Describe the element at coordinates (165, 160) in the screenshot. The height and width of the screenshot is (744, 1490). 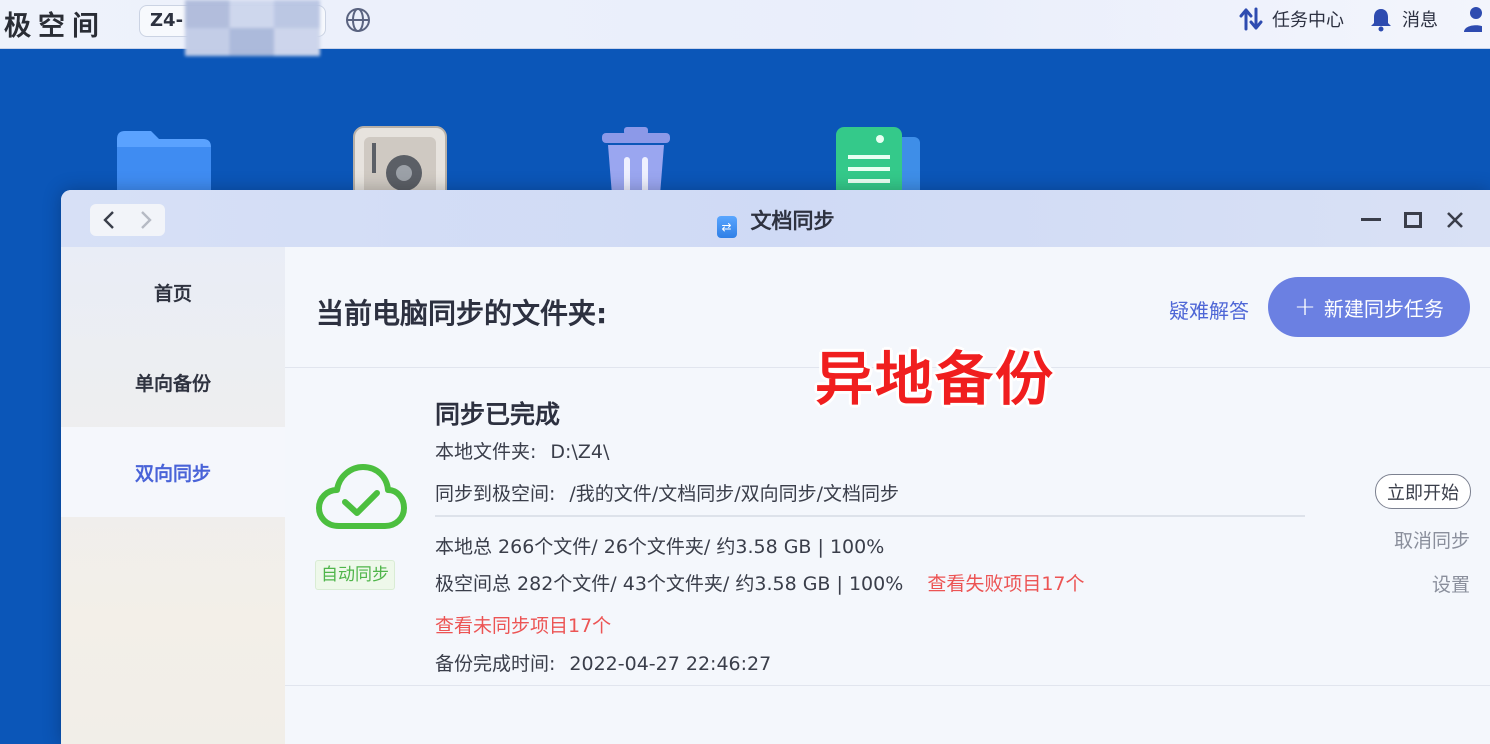
I see `folder-icon` at that location.